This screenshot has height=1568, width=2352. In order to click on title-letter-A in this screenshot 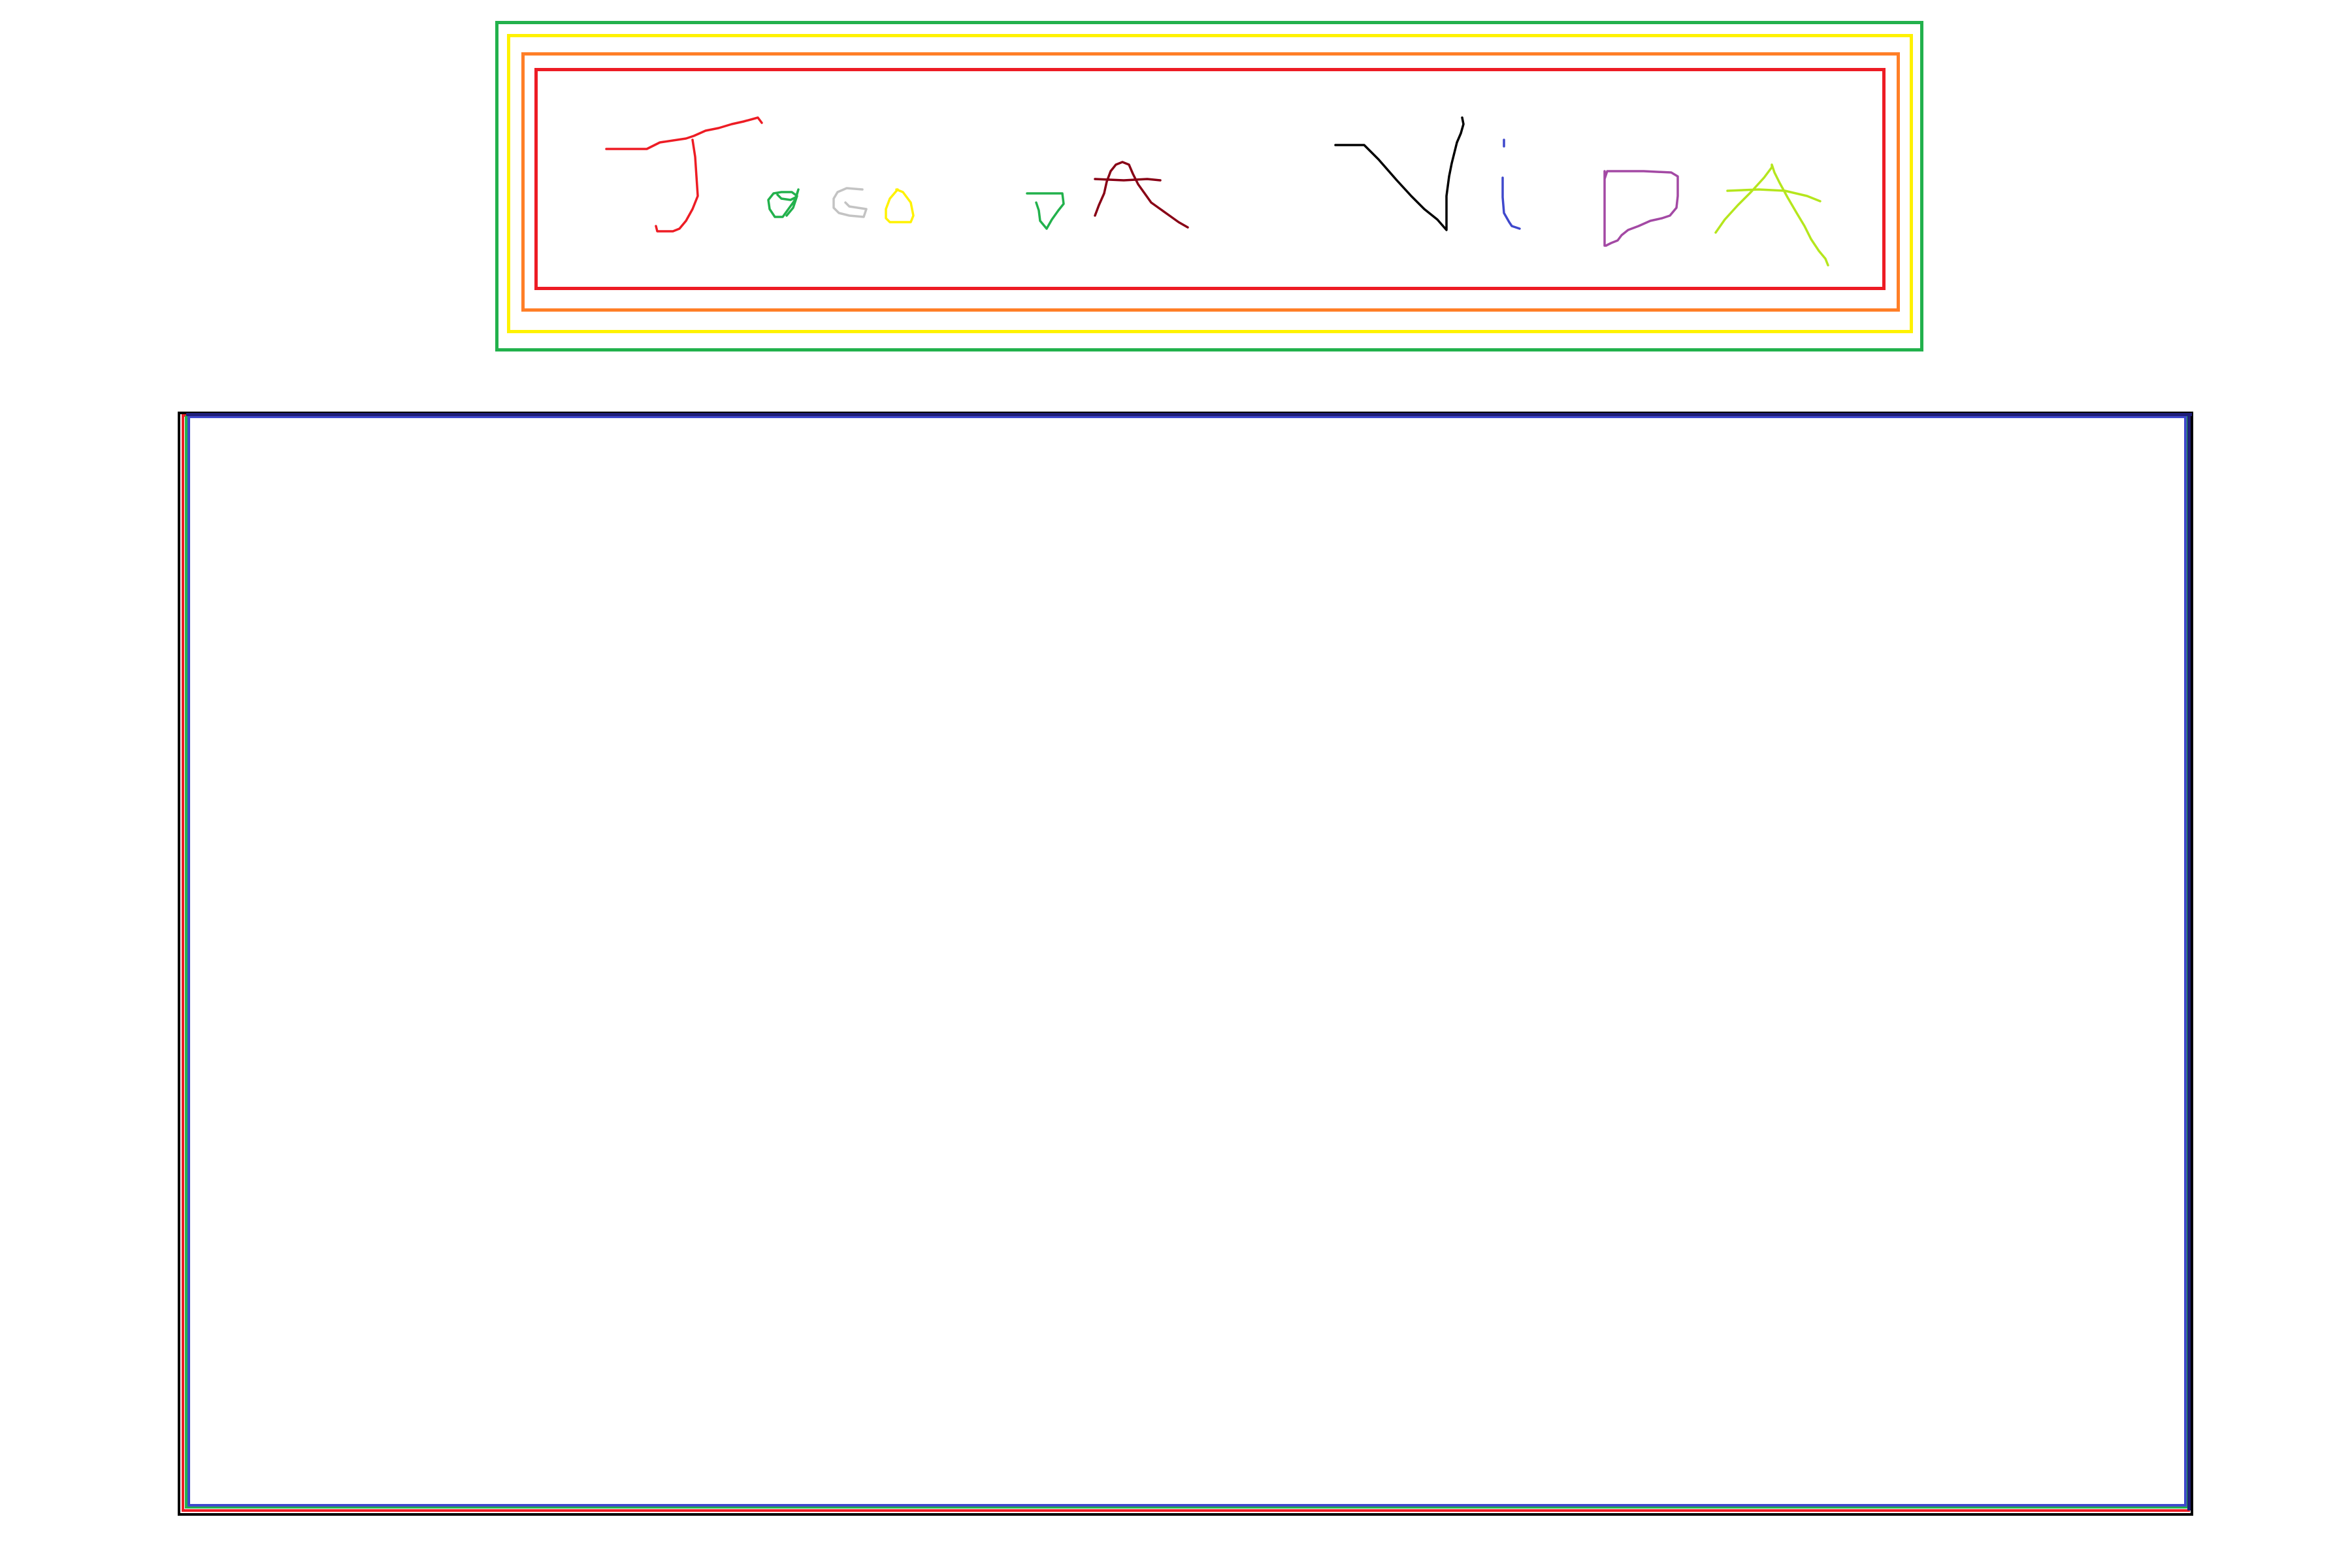, I will do `click(1771, 215)`.